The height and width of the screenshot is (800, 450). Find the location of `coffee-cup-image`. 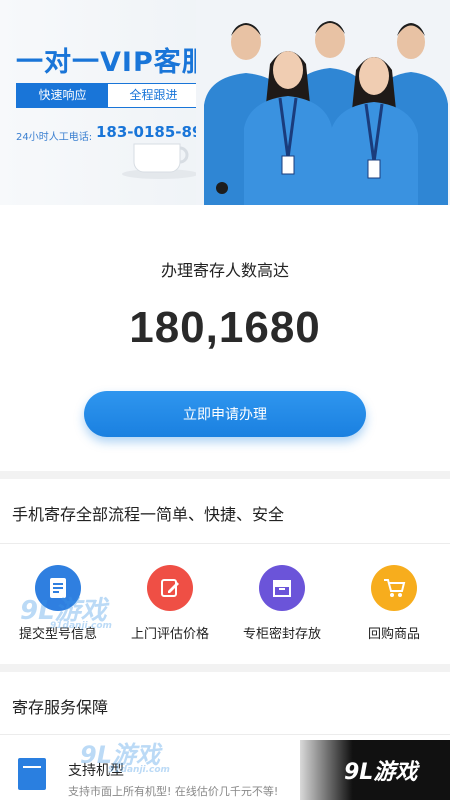

coffee-cup-image is located at coordinates (160, 161).